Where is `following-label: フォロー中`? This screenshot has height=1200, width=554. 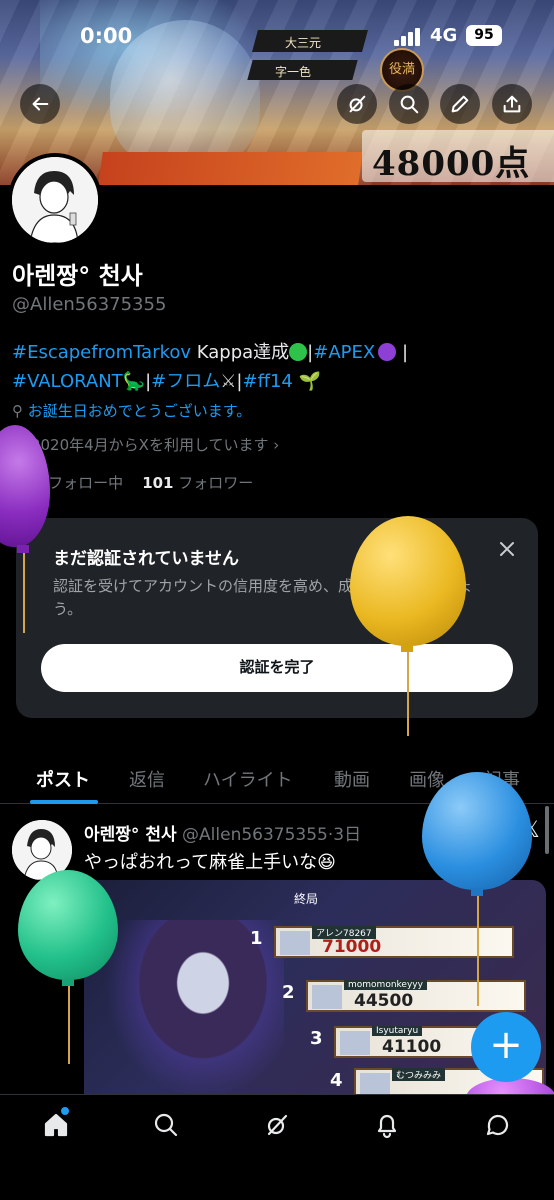 following-label: フォロー中 is located at coordinates (86, 483).